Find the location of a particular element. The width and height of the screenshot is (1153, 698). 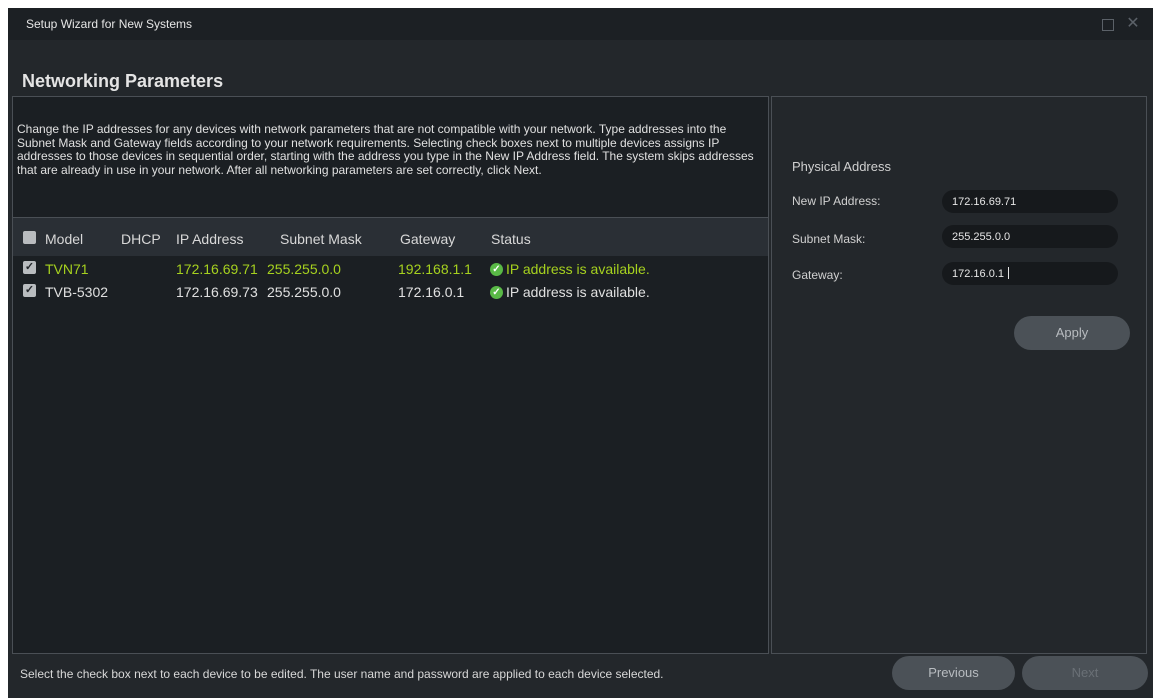

model-cell: TVB-5302 is located at coordinates (77, 292).